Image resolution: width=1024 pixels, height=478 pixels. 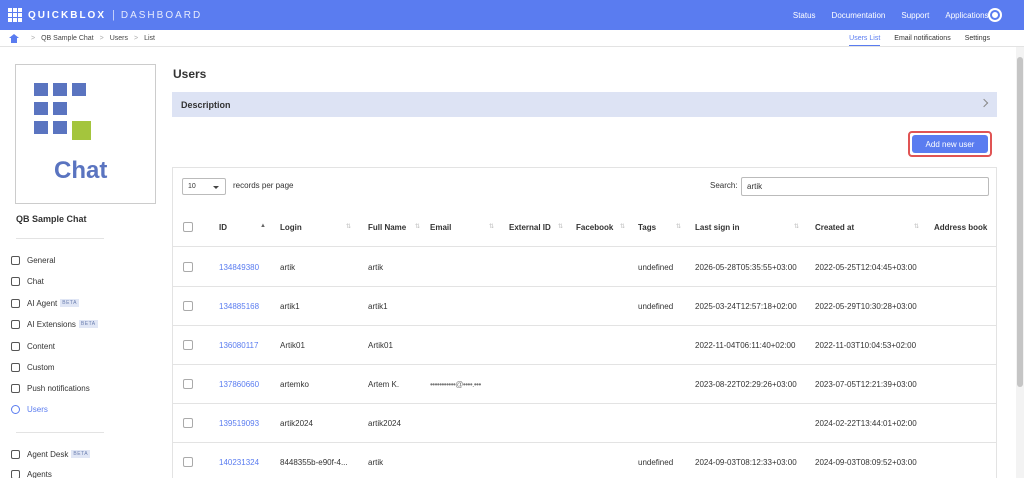 What do you see at coordinates (119, 38) in the screenshot?
I see `breadcrumb-users: Users` at bounding box center [119, 38].